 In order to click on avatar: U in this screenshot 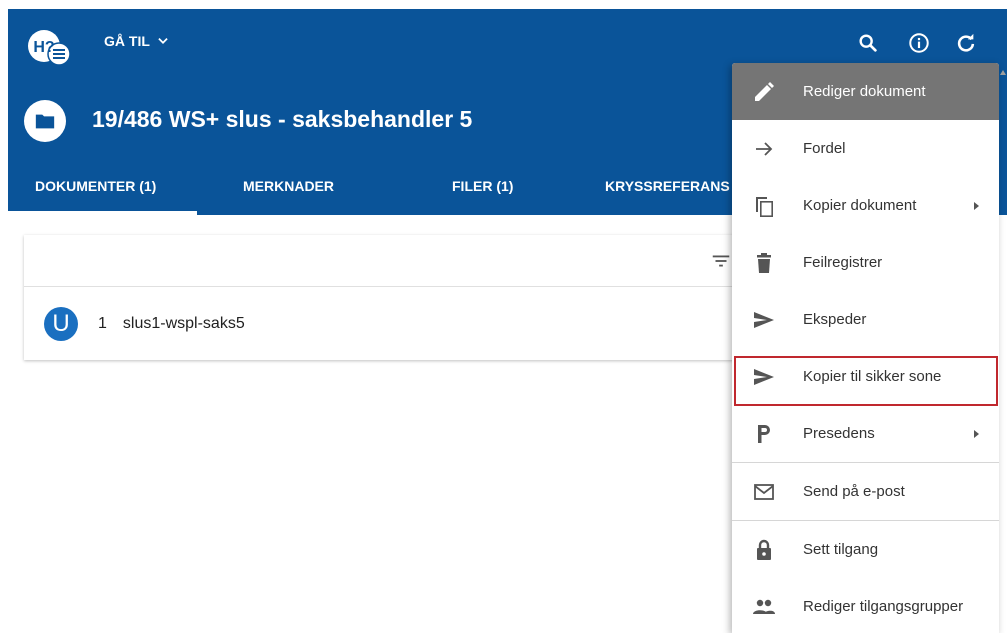, I will do `click(61, 324)`.